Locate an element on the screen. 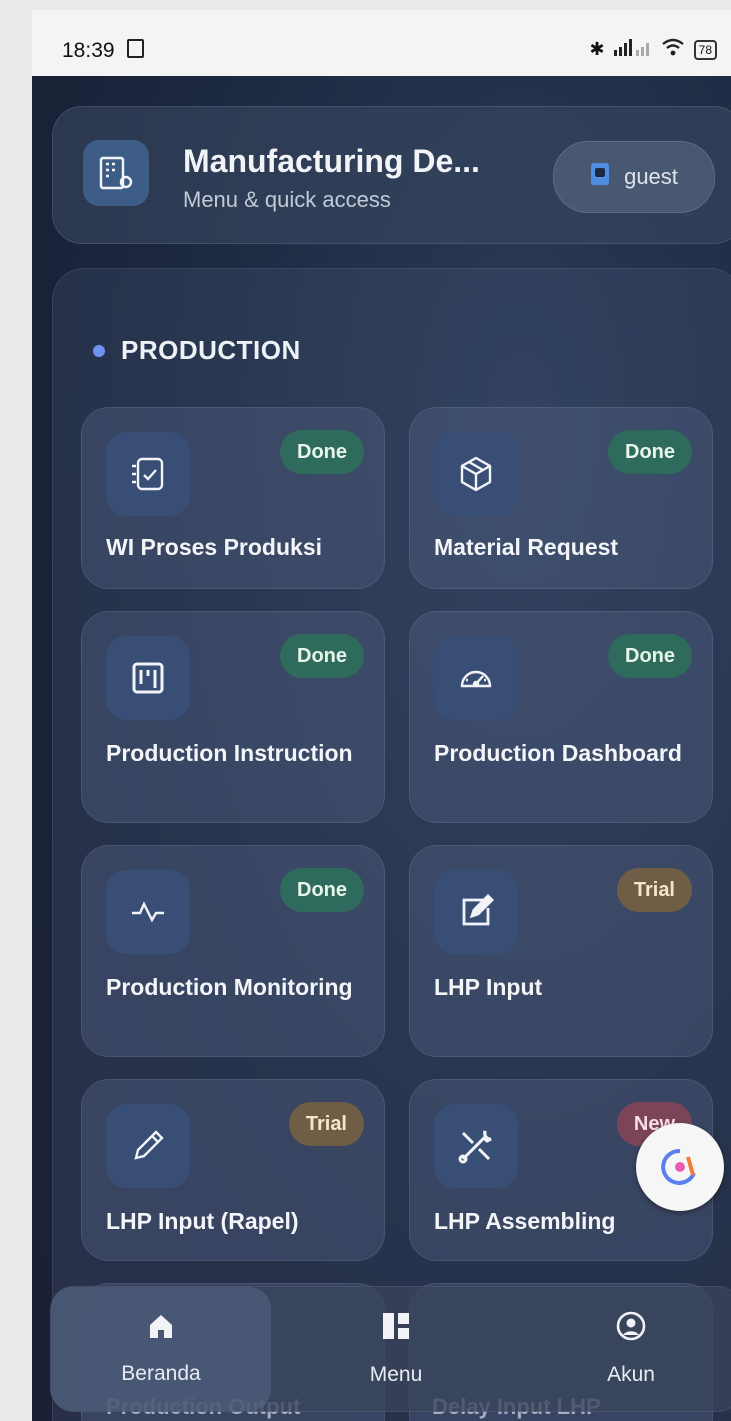 The width and height of the screenshot is (731, 1421). building-gear-icon is located at coordinates (116, 173).